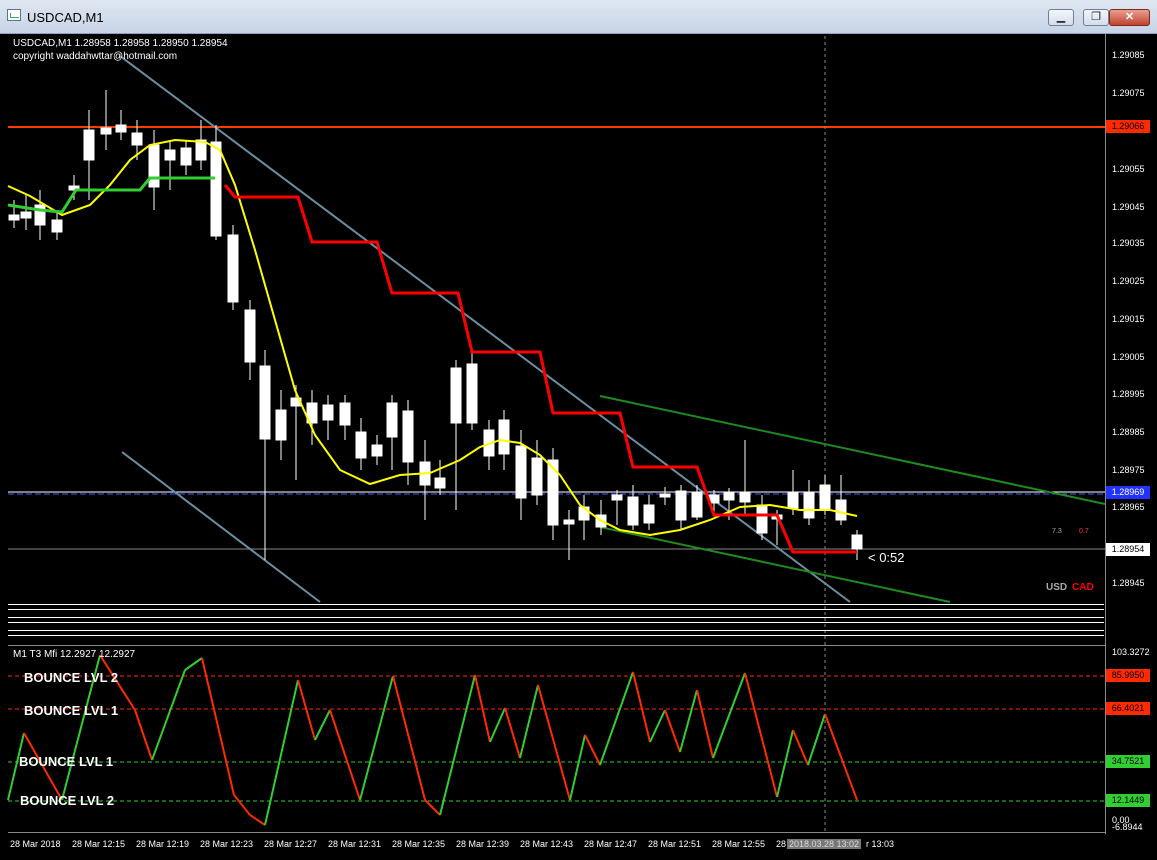  What do you see at coordinates (95, 56) in the screenshot?
I see `chart-header-copyright: copyright waddahwttar@hotmail.com` at bounding box center [95, 56].